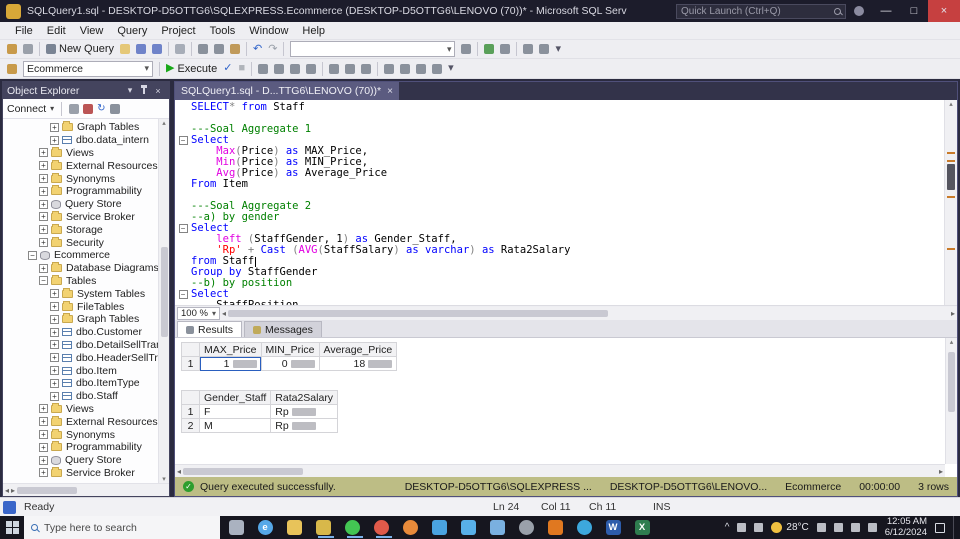 Image resolution: width=960 pixels, height=539 pixels. Describe the element at coordinates (559, 303) in the screenshot. I see `code-line: StaffPosition` at that location.